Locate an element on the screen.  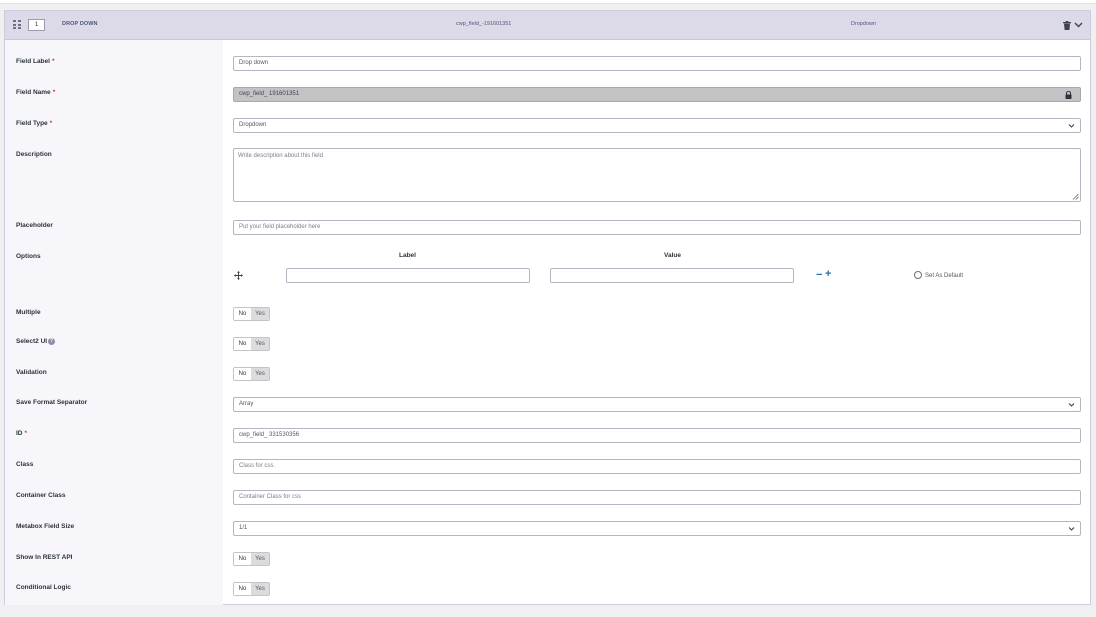
field-name-title: Field Name * is located at coordinates (36, 92).